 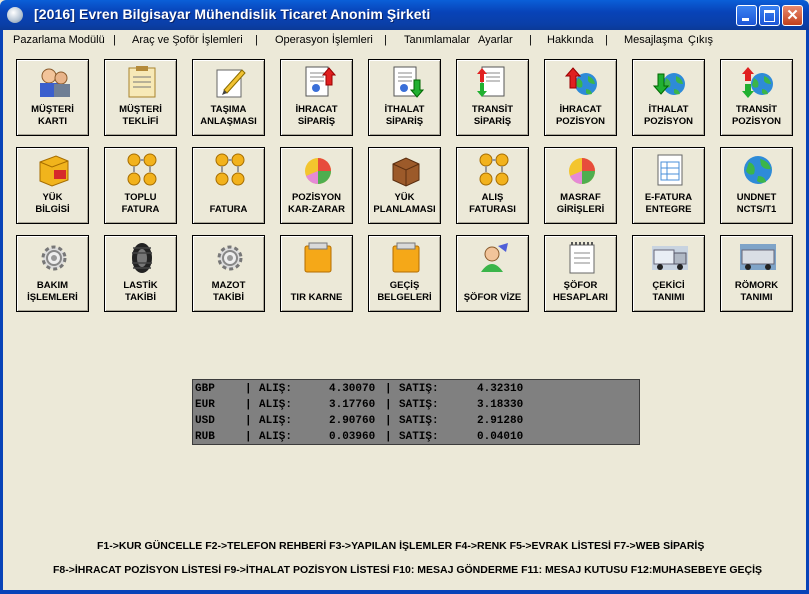 What do you see at coordinates (404, 291) in the screenshot?
I see `module-button-label: GEÇİŞ BELGELERİ` at bounding box center [404, 291].